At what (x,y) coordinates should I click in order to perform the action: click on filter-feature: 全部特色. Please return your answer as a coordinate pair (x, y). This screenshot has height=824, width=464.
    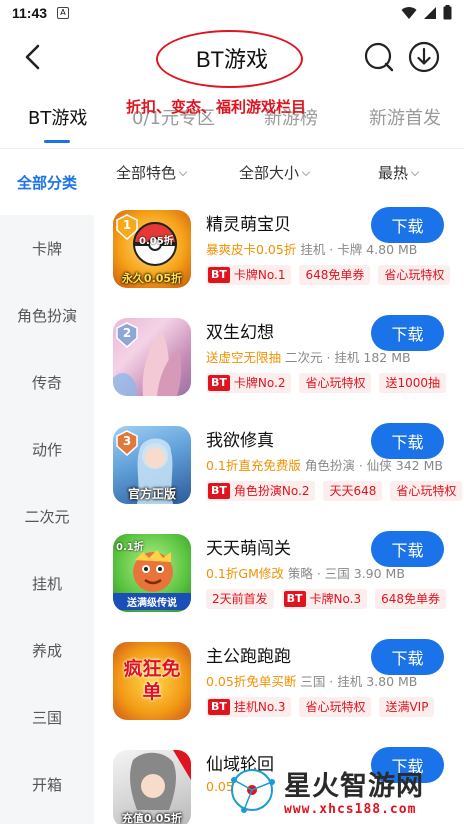
    Looking at the image, I should click on (152, 172).